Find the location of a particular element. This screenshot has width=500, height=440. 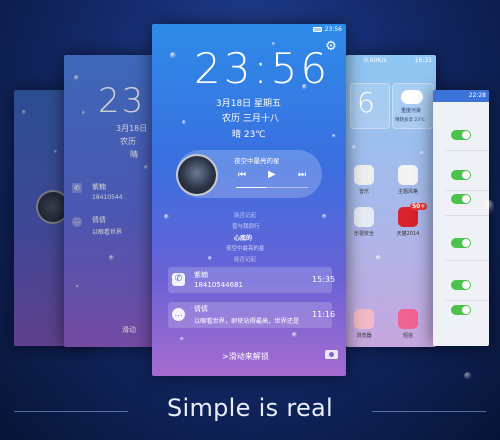

app-label: 短信 is located at coordinates (407, 336).